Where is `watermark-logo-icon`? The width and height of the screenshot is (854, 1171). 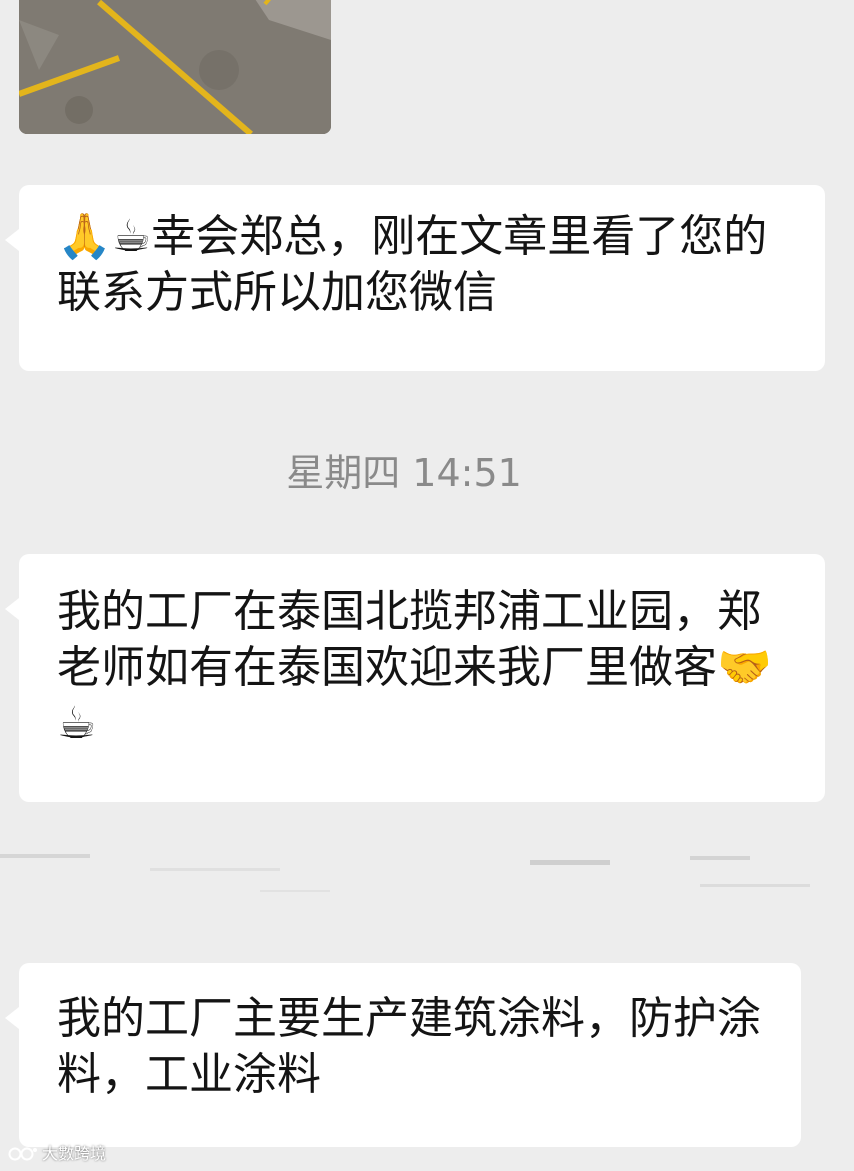 watermark-logo-icon is located at coordinates (22, 1154).